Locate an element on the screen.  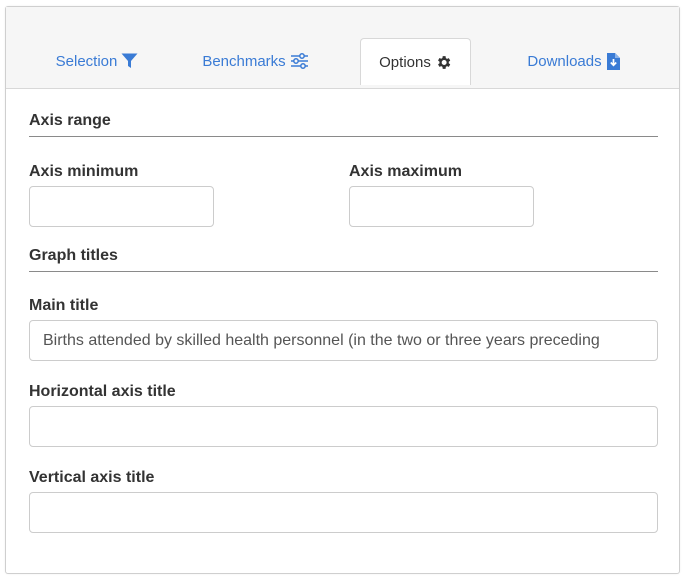
tab-options-label: Options is located at coordinates (405, 62).